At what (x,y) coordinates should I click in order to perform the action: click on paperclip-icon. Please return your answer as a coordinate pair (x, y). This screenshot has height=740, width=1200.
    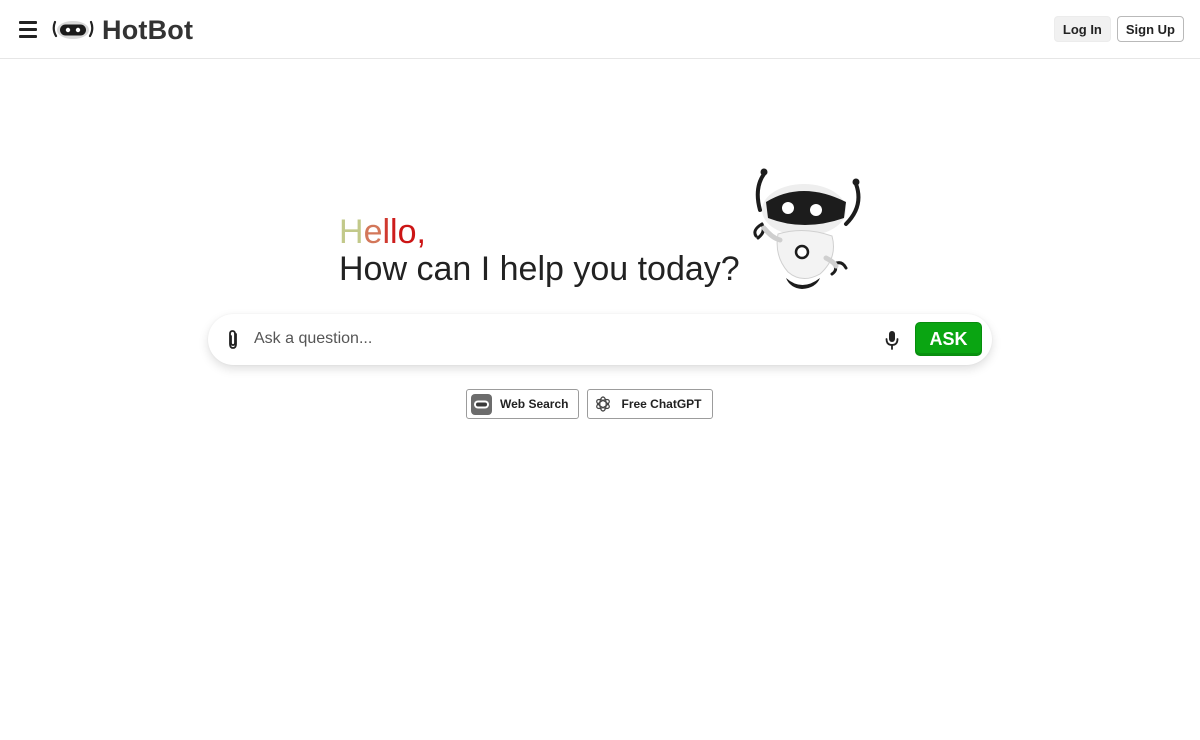
    Looking at the image, I should click on (233, 340).